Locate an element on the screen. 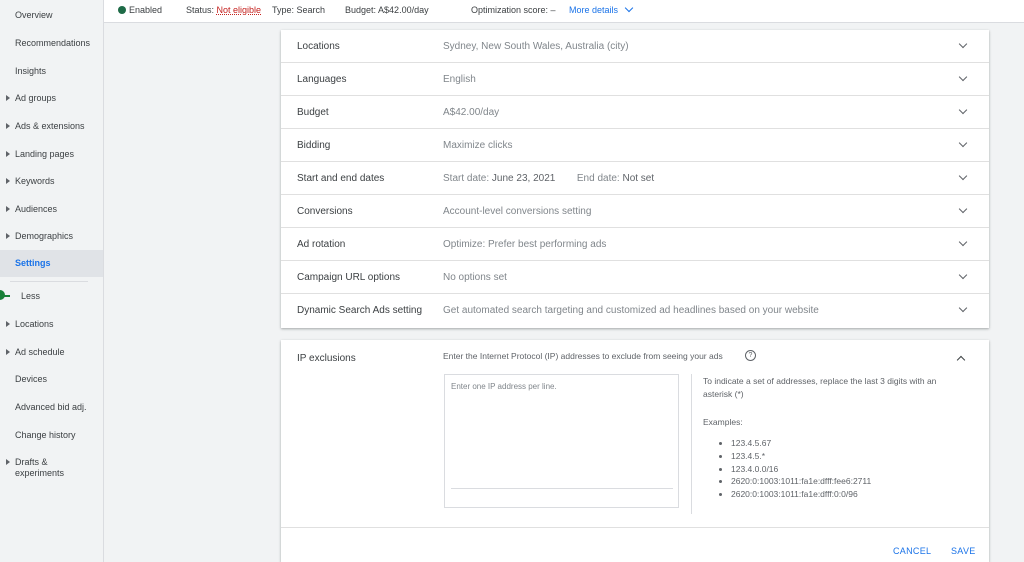  sidebar-item-label: Audiences is located at coordinates (36, 209).